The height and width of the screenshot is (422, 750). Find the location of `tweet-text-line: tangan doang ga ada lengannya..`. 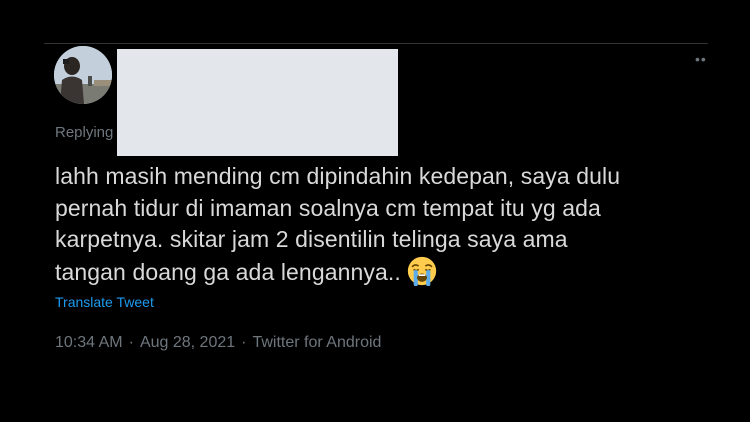

tweet-text-line: tangan doang ga ada lengannya.. is located at coordinates (385, 272).